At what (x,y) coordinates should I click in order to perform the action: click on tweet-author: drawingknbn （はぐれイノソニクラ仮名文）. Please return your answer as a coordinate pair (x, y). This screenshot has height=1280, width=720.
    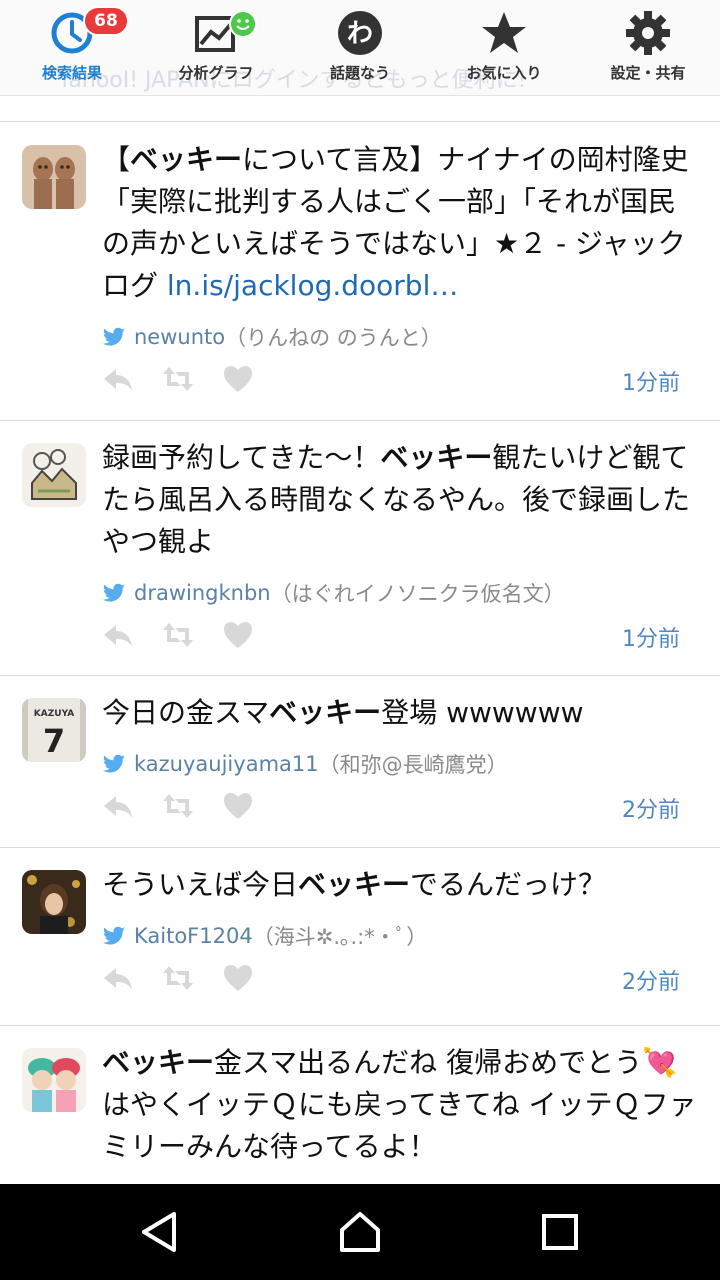
    Looking at the image, I should click on (402, 593).